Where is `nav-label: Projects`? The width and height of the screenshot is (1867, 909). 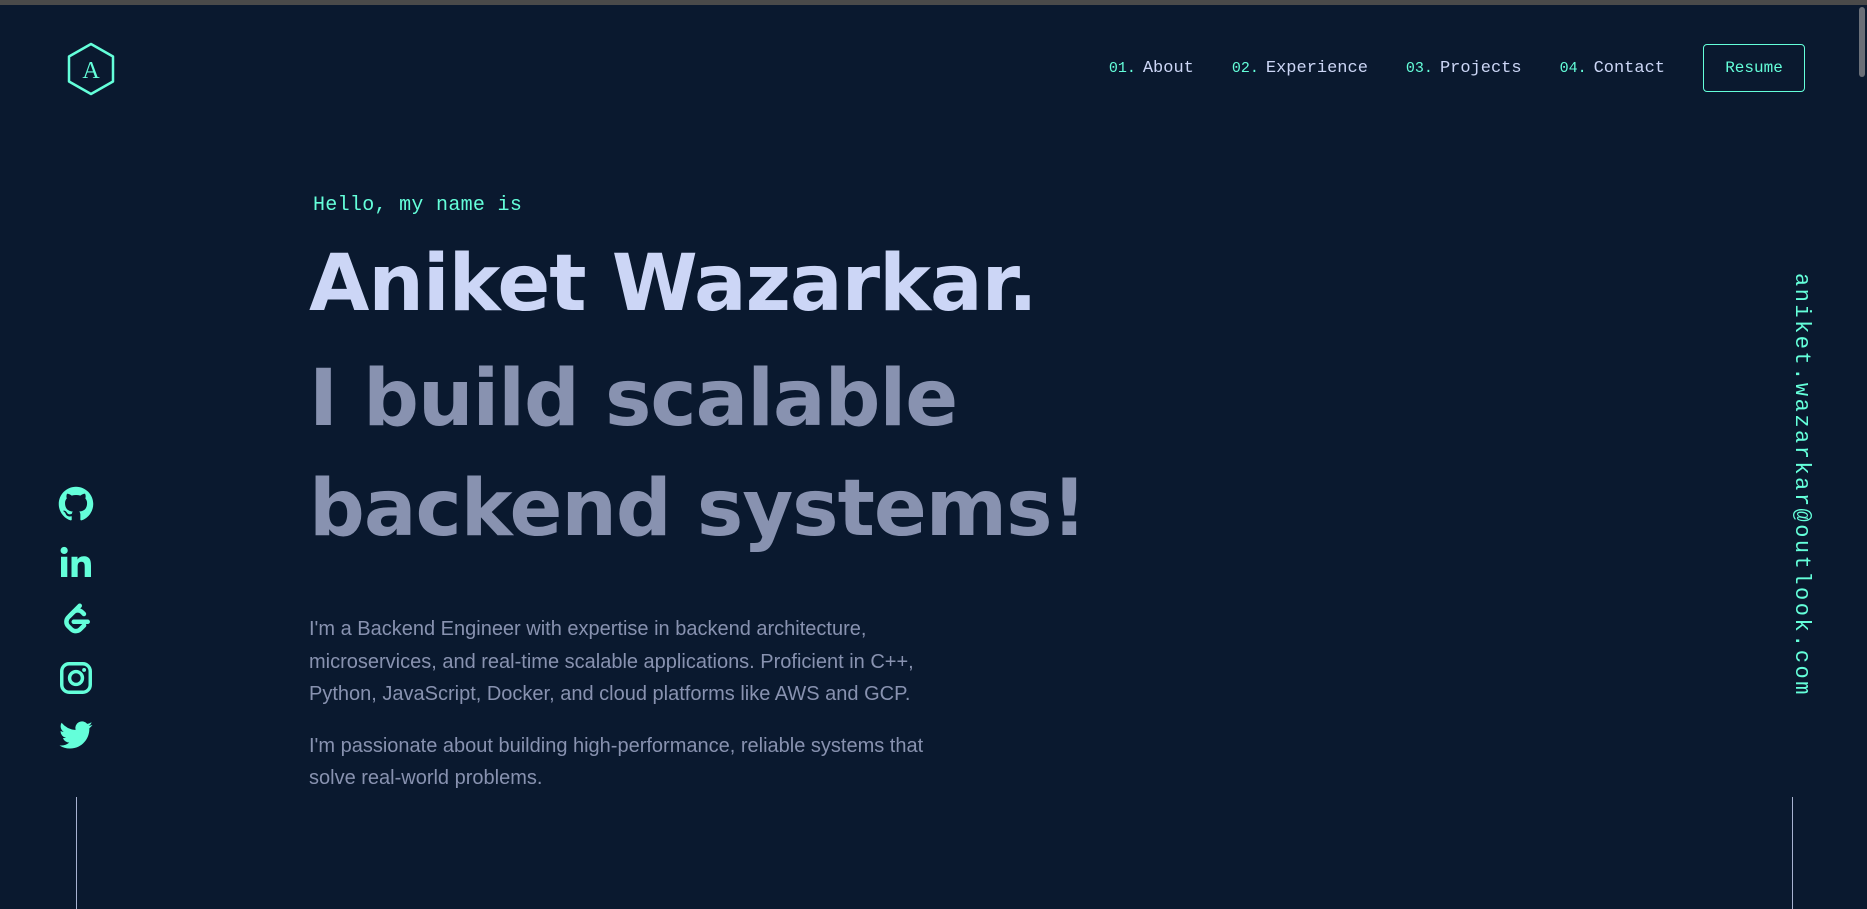 nav-label: Projects is located at coordinates (1480, 68).